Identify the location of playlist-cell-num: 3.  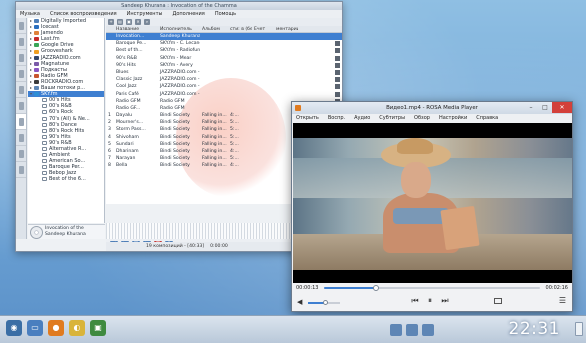
(109, 130).